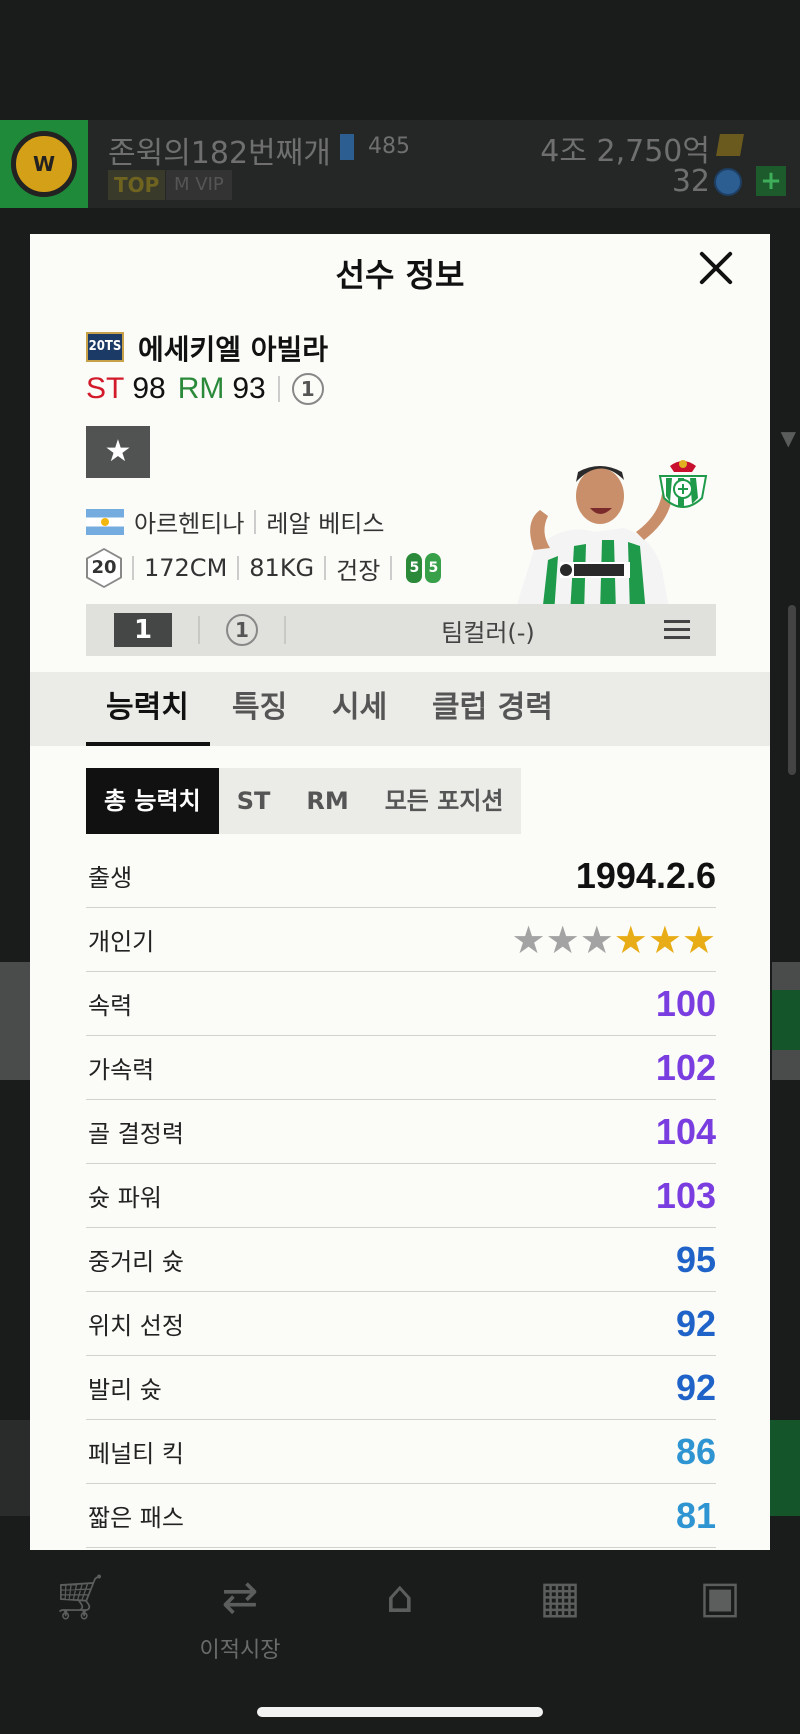 This screenshot has width=800, height=1734. Describe the element at coordinates (259, 709) in the screenshot. I see `tab-traits: 특징` at that location.